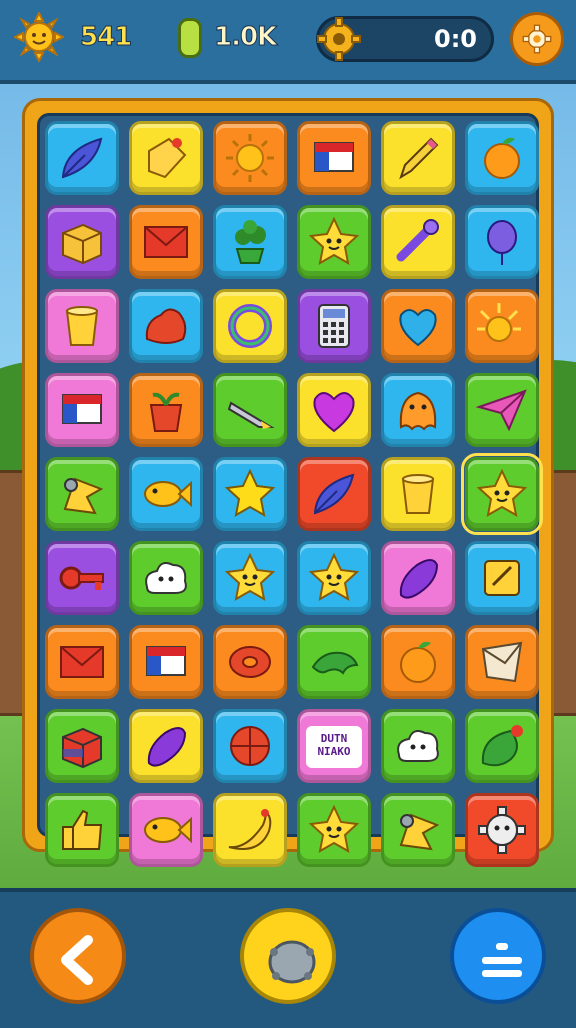 The width and height of the screenshot is (576, 1028). I want to click on settings-button, so click(537, 39).